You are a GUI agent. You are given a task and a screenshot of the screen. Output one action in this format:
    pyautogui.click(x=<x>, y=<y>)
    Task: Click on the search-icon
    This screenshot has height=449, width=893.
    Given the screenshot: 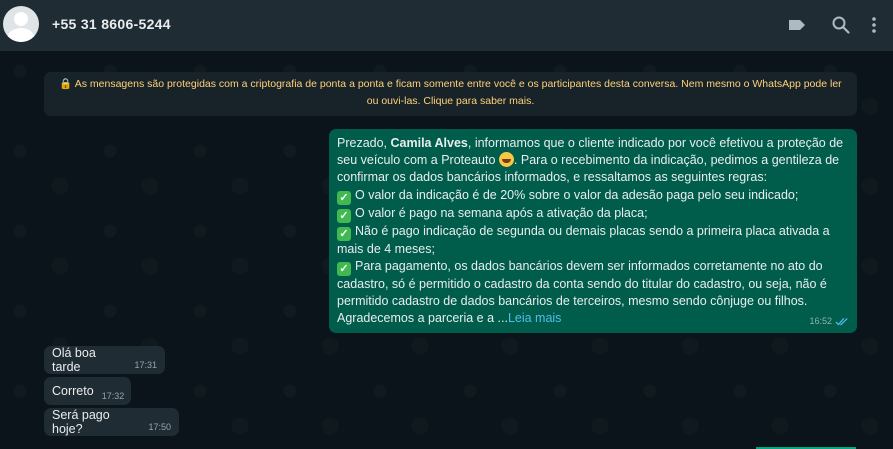 What is the action you would take?
    pyautogui.click(x=841, y=25)
    